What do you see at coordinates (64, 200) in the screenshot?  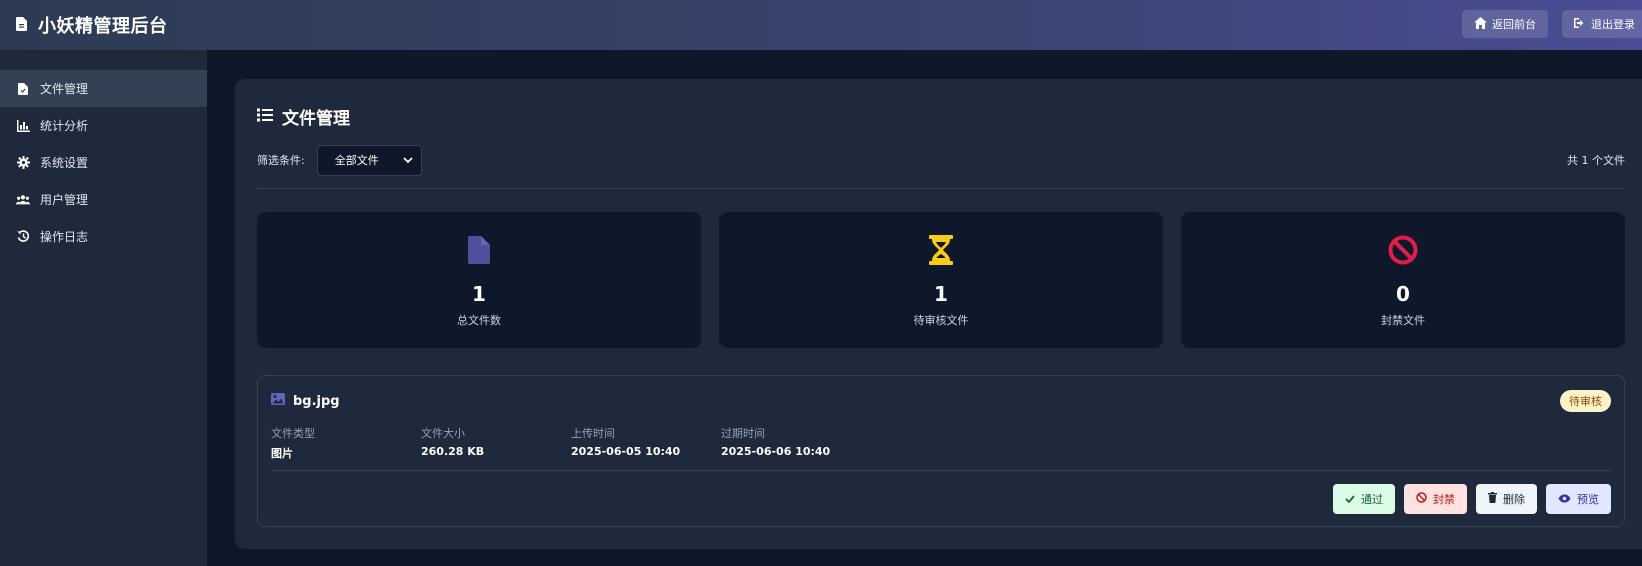 I see `sidebar-item-label: 用户管理` at bounding box center [64, 200].